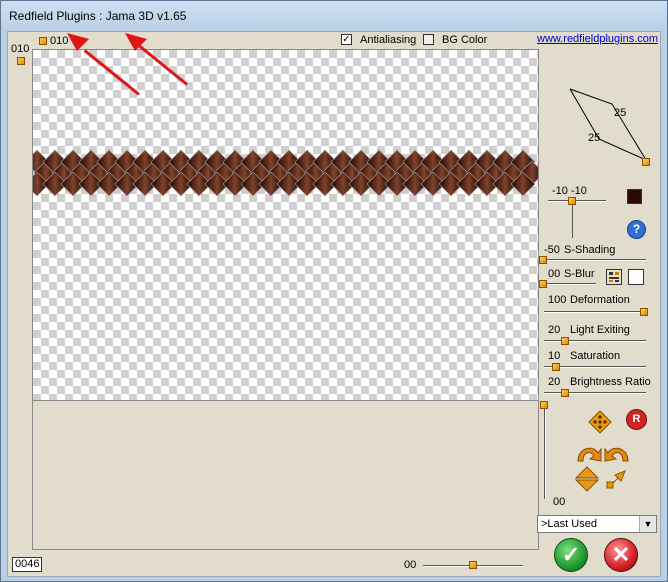 The height and width of the screenshot is (582, 668). I want to click on vertical-slider-value: 00, so click(559, 502).